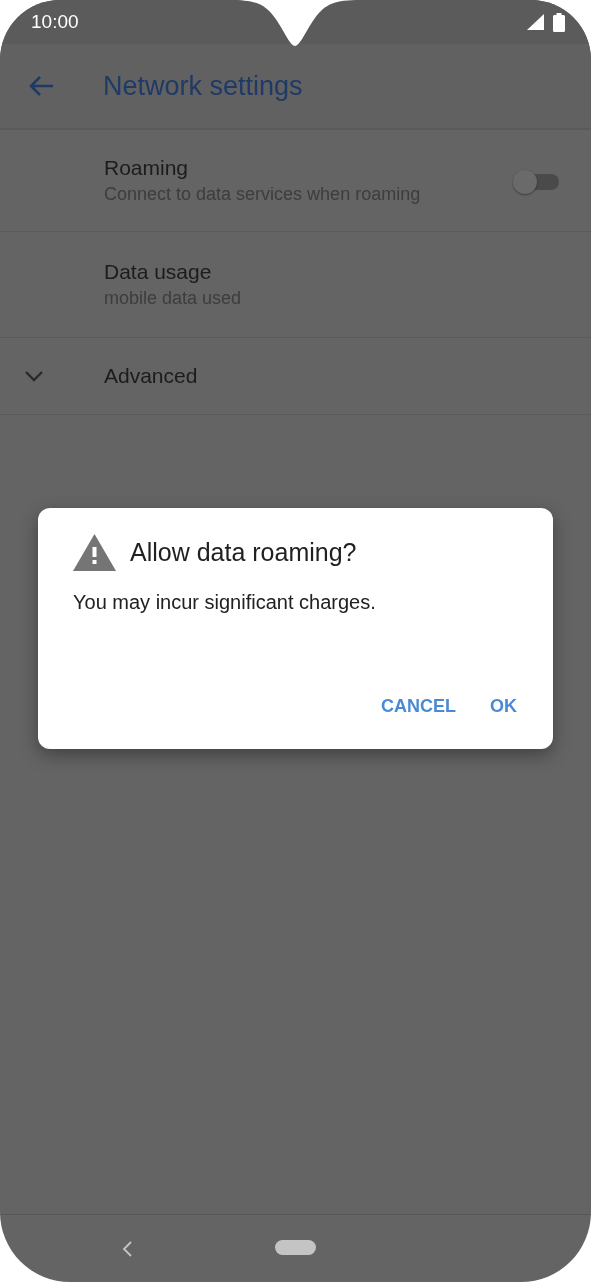  I want to click on battery-icon, so click(559, 22).